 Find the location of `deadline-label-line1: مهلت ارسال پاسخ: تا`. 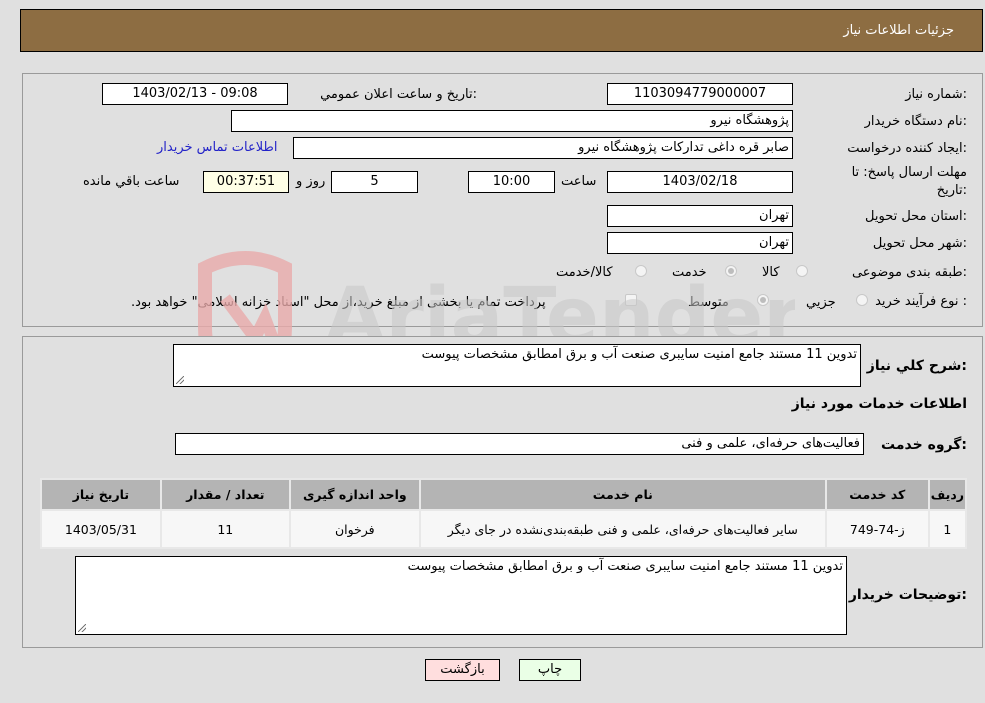

deadline-label-line1: مهلت ارسال پاسخ: تا is located at coordinates (909, 172).